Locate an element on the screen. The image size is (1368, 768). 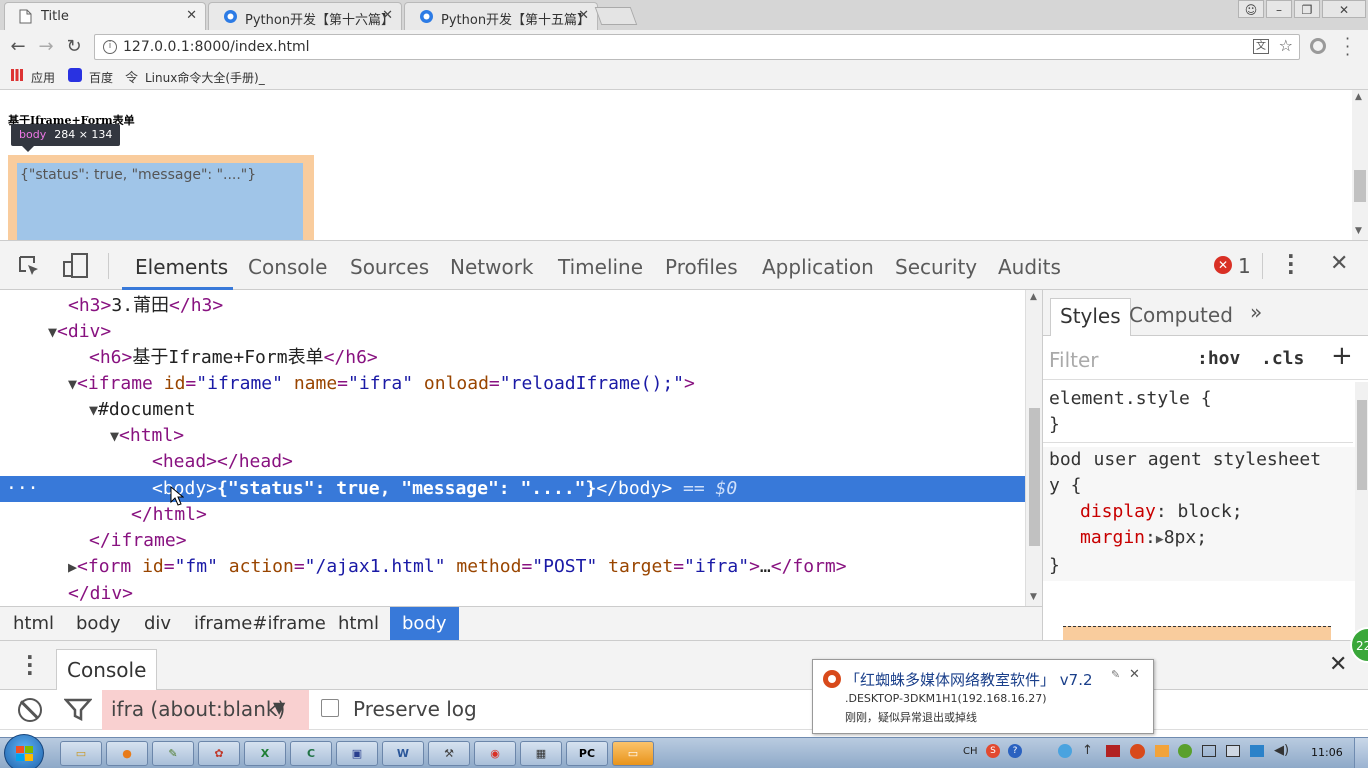
drawer-menu-icon: · · · is located at coordinates (30, 665).